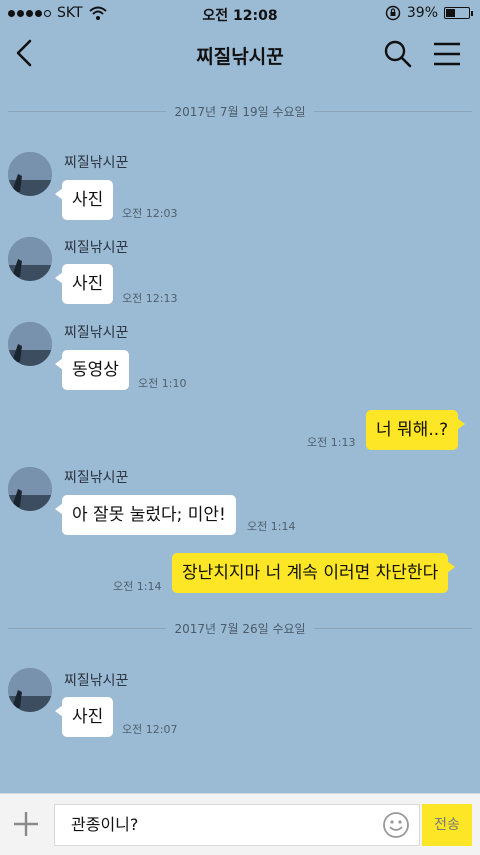  Describe the element at coordinates (150, 729) in the screenshot. I see `message-time: 오전 12:07` at that location.